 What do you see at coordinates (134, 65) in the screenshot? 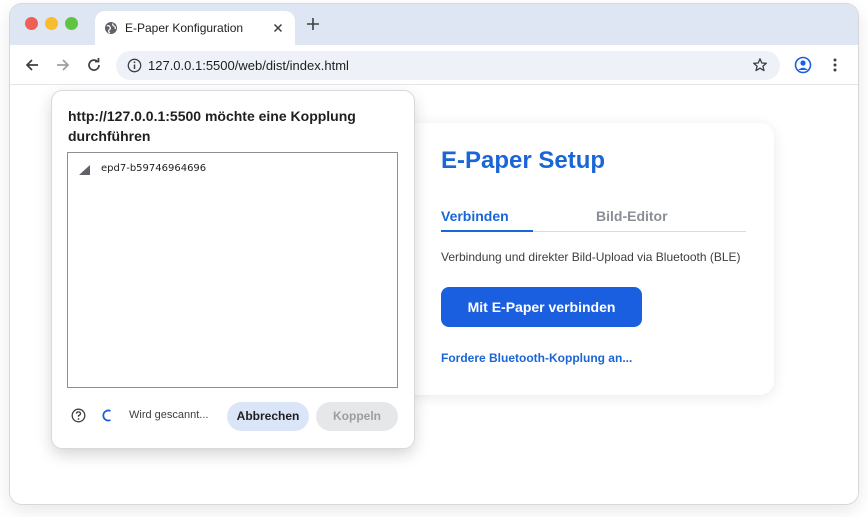
I see `info-icon` at bounding box center [134, 65].